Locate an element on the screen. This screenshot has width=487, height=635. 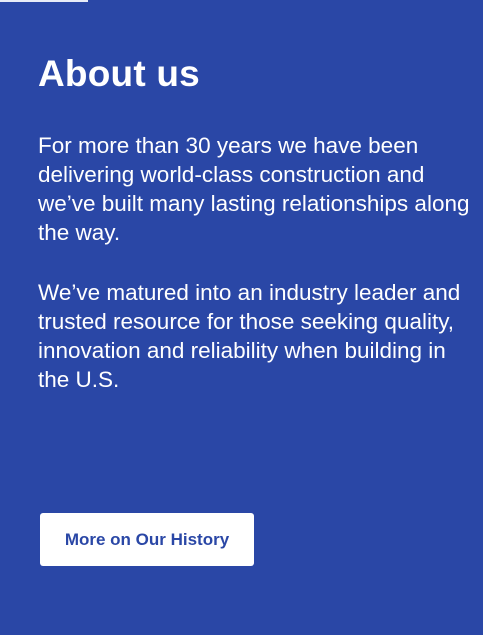
right-edge-divider is located at coordinates (484, 317).